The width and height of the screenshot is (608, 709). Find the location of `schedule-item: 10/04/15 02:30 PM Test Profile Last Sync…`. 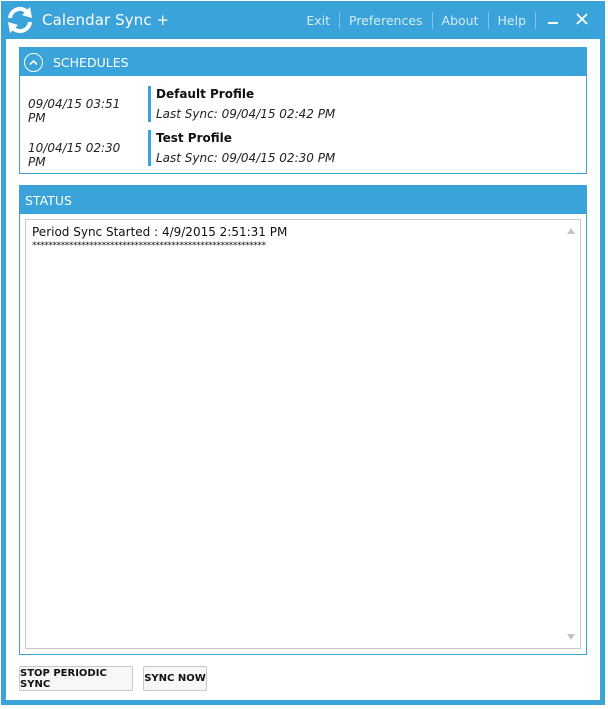

schedule-item: 10/04/15 02:30 PM Test Profile Last Sync… is located at coordinates (303, 150).